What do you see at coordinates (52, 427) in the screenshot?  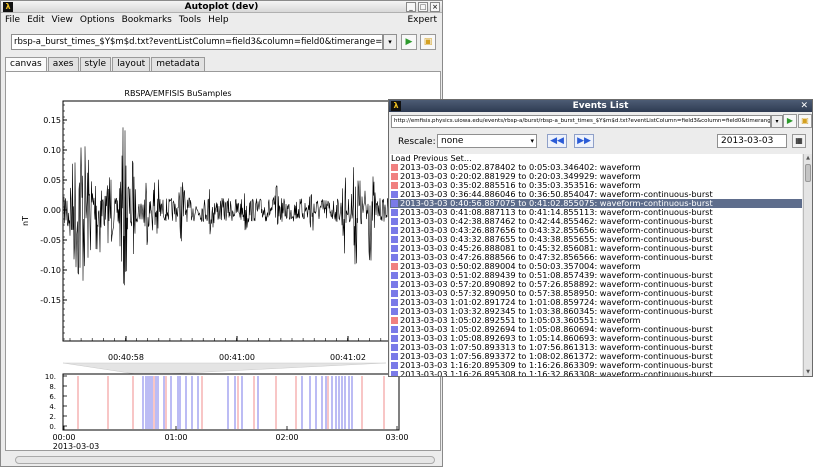 I see `overview-ytick: 0.` at bounding box center [52, 427].